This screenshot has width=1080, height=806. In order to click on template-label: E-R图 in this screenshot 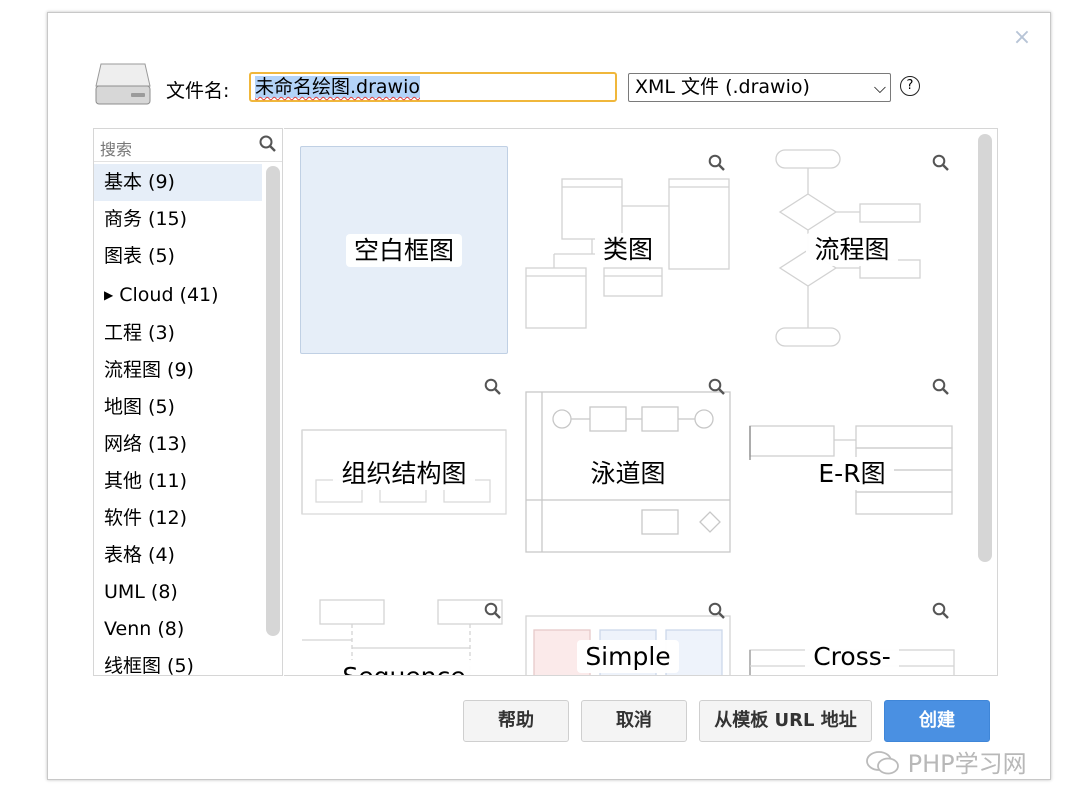, I will do `click(852, 472)`.